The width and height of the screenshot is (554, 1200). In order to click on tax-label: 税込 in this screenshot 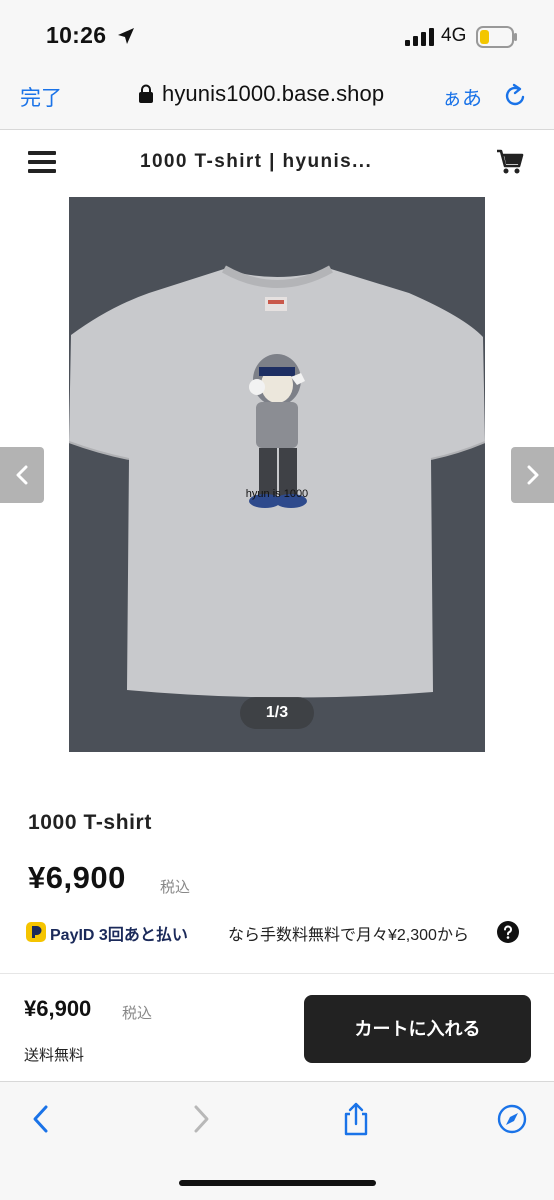, I will do `click(175, 887)`.